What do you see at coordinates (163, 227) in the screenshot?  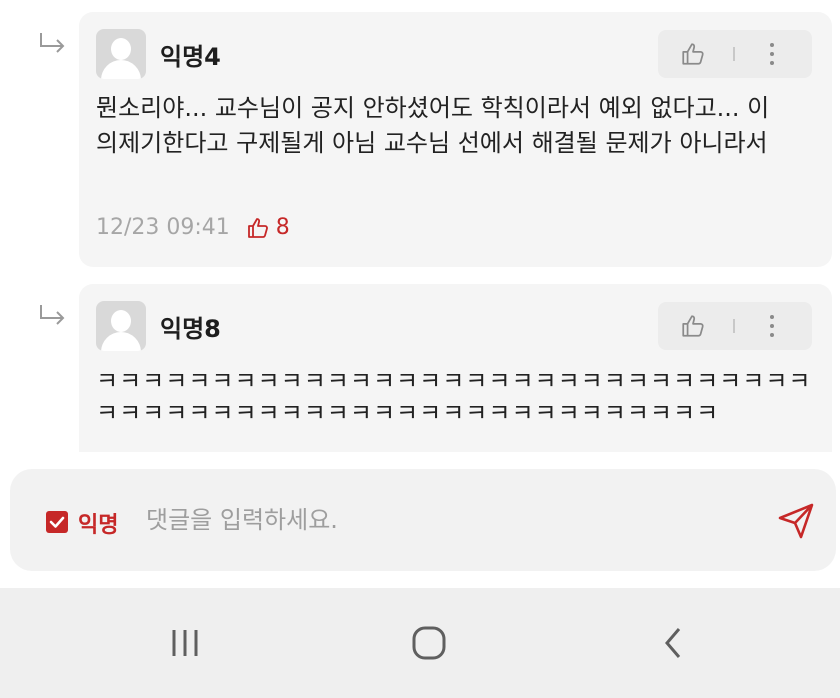 I see `comment-timestamp: 12/23 09:41` at bounding box center [163, 227].